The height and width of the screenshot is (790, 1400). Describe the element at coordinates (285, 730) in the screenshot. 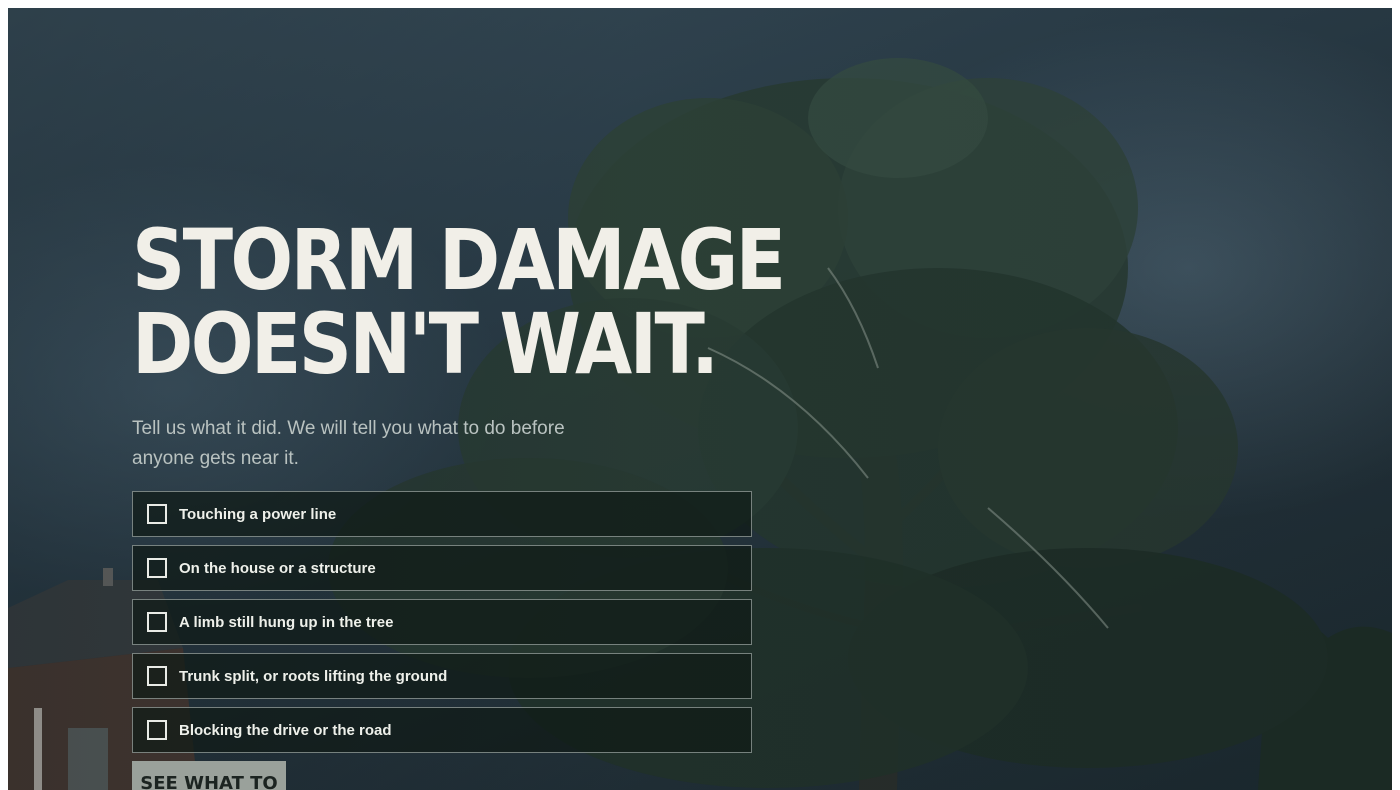

I see `option-label: Blocking the drive or the road` at that location.